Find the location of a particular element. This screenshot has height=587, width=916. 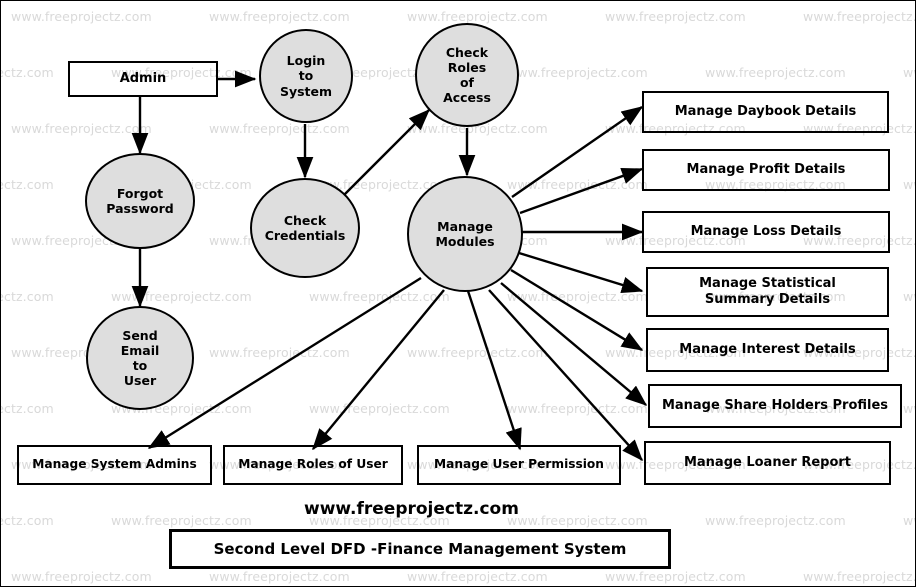

module-manage-loss-details-label: Manage Loss Details is located at coordinates (766, 231).